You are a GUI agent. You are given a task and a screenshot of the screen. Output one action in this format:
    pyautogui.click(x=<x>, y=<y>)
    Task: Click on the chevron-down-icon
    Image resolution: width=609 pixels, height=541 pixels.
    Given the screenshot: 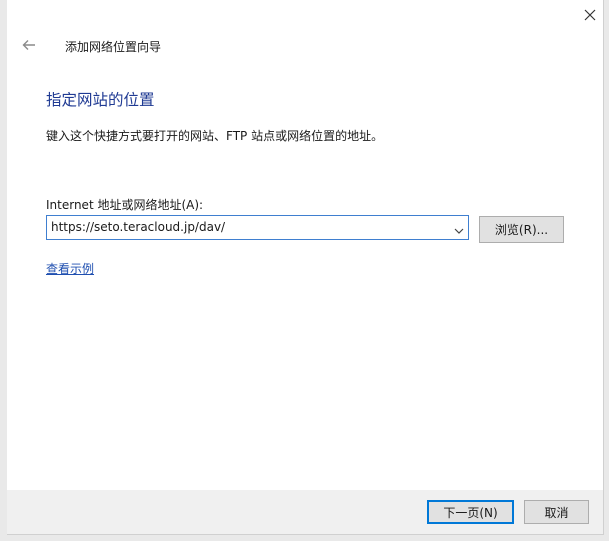 What is the action you would take?
    pyautogui.click(x=459, y=228)
    